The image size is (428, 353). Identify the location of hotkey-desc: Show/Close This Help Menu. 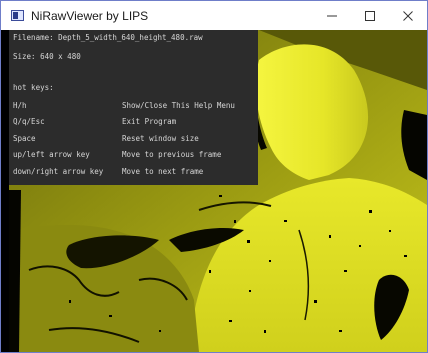
(178, 105).